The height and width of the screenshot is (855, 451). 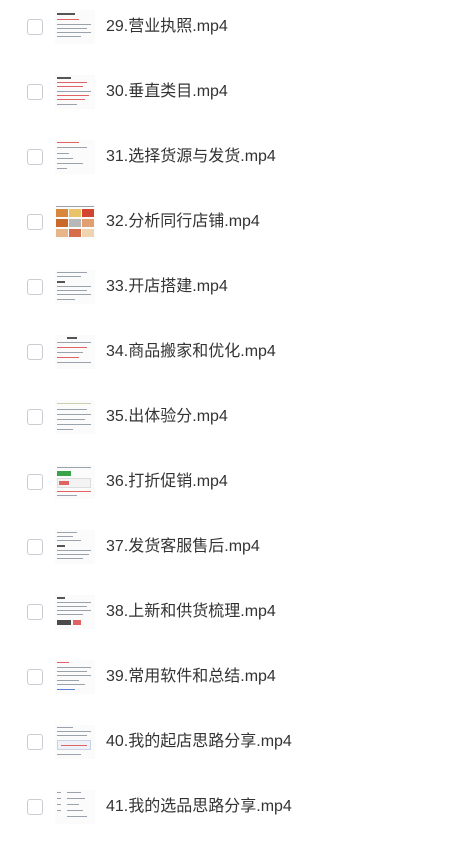 I want to click on file-row: 35.出体验分.mp4, so click(x=225, y=432).